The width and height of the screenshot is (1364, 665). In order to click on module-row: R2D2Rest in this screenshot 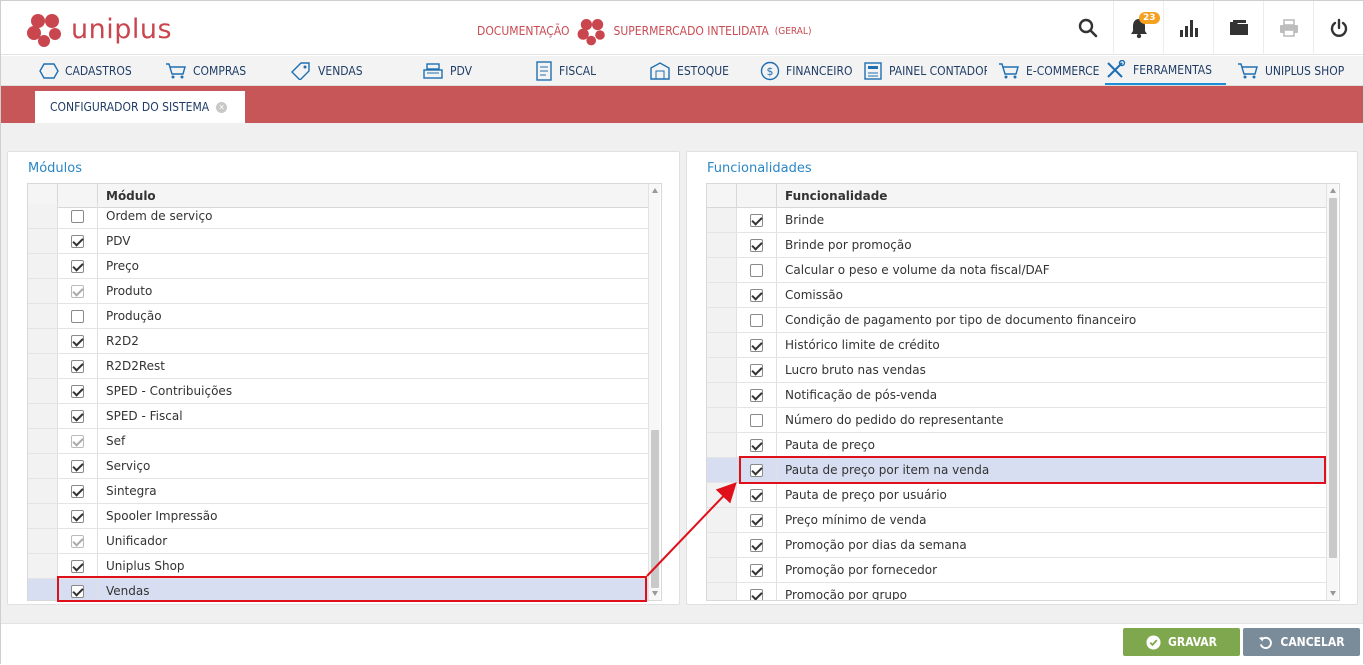, I will do `click(338, 366)`.